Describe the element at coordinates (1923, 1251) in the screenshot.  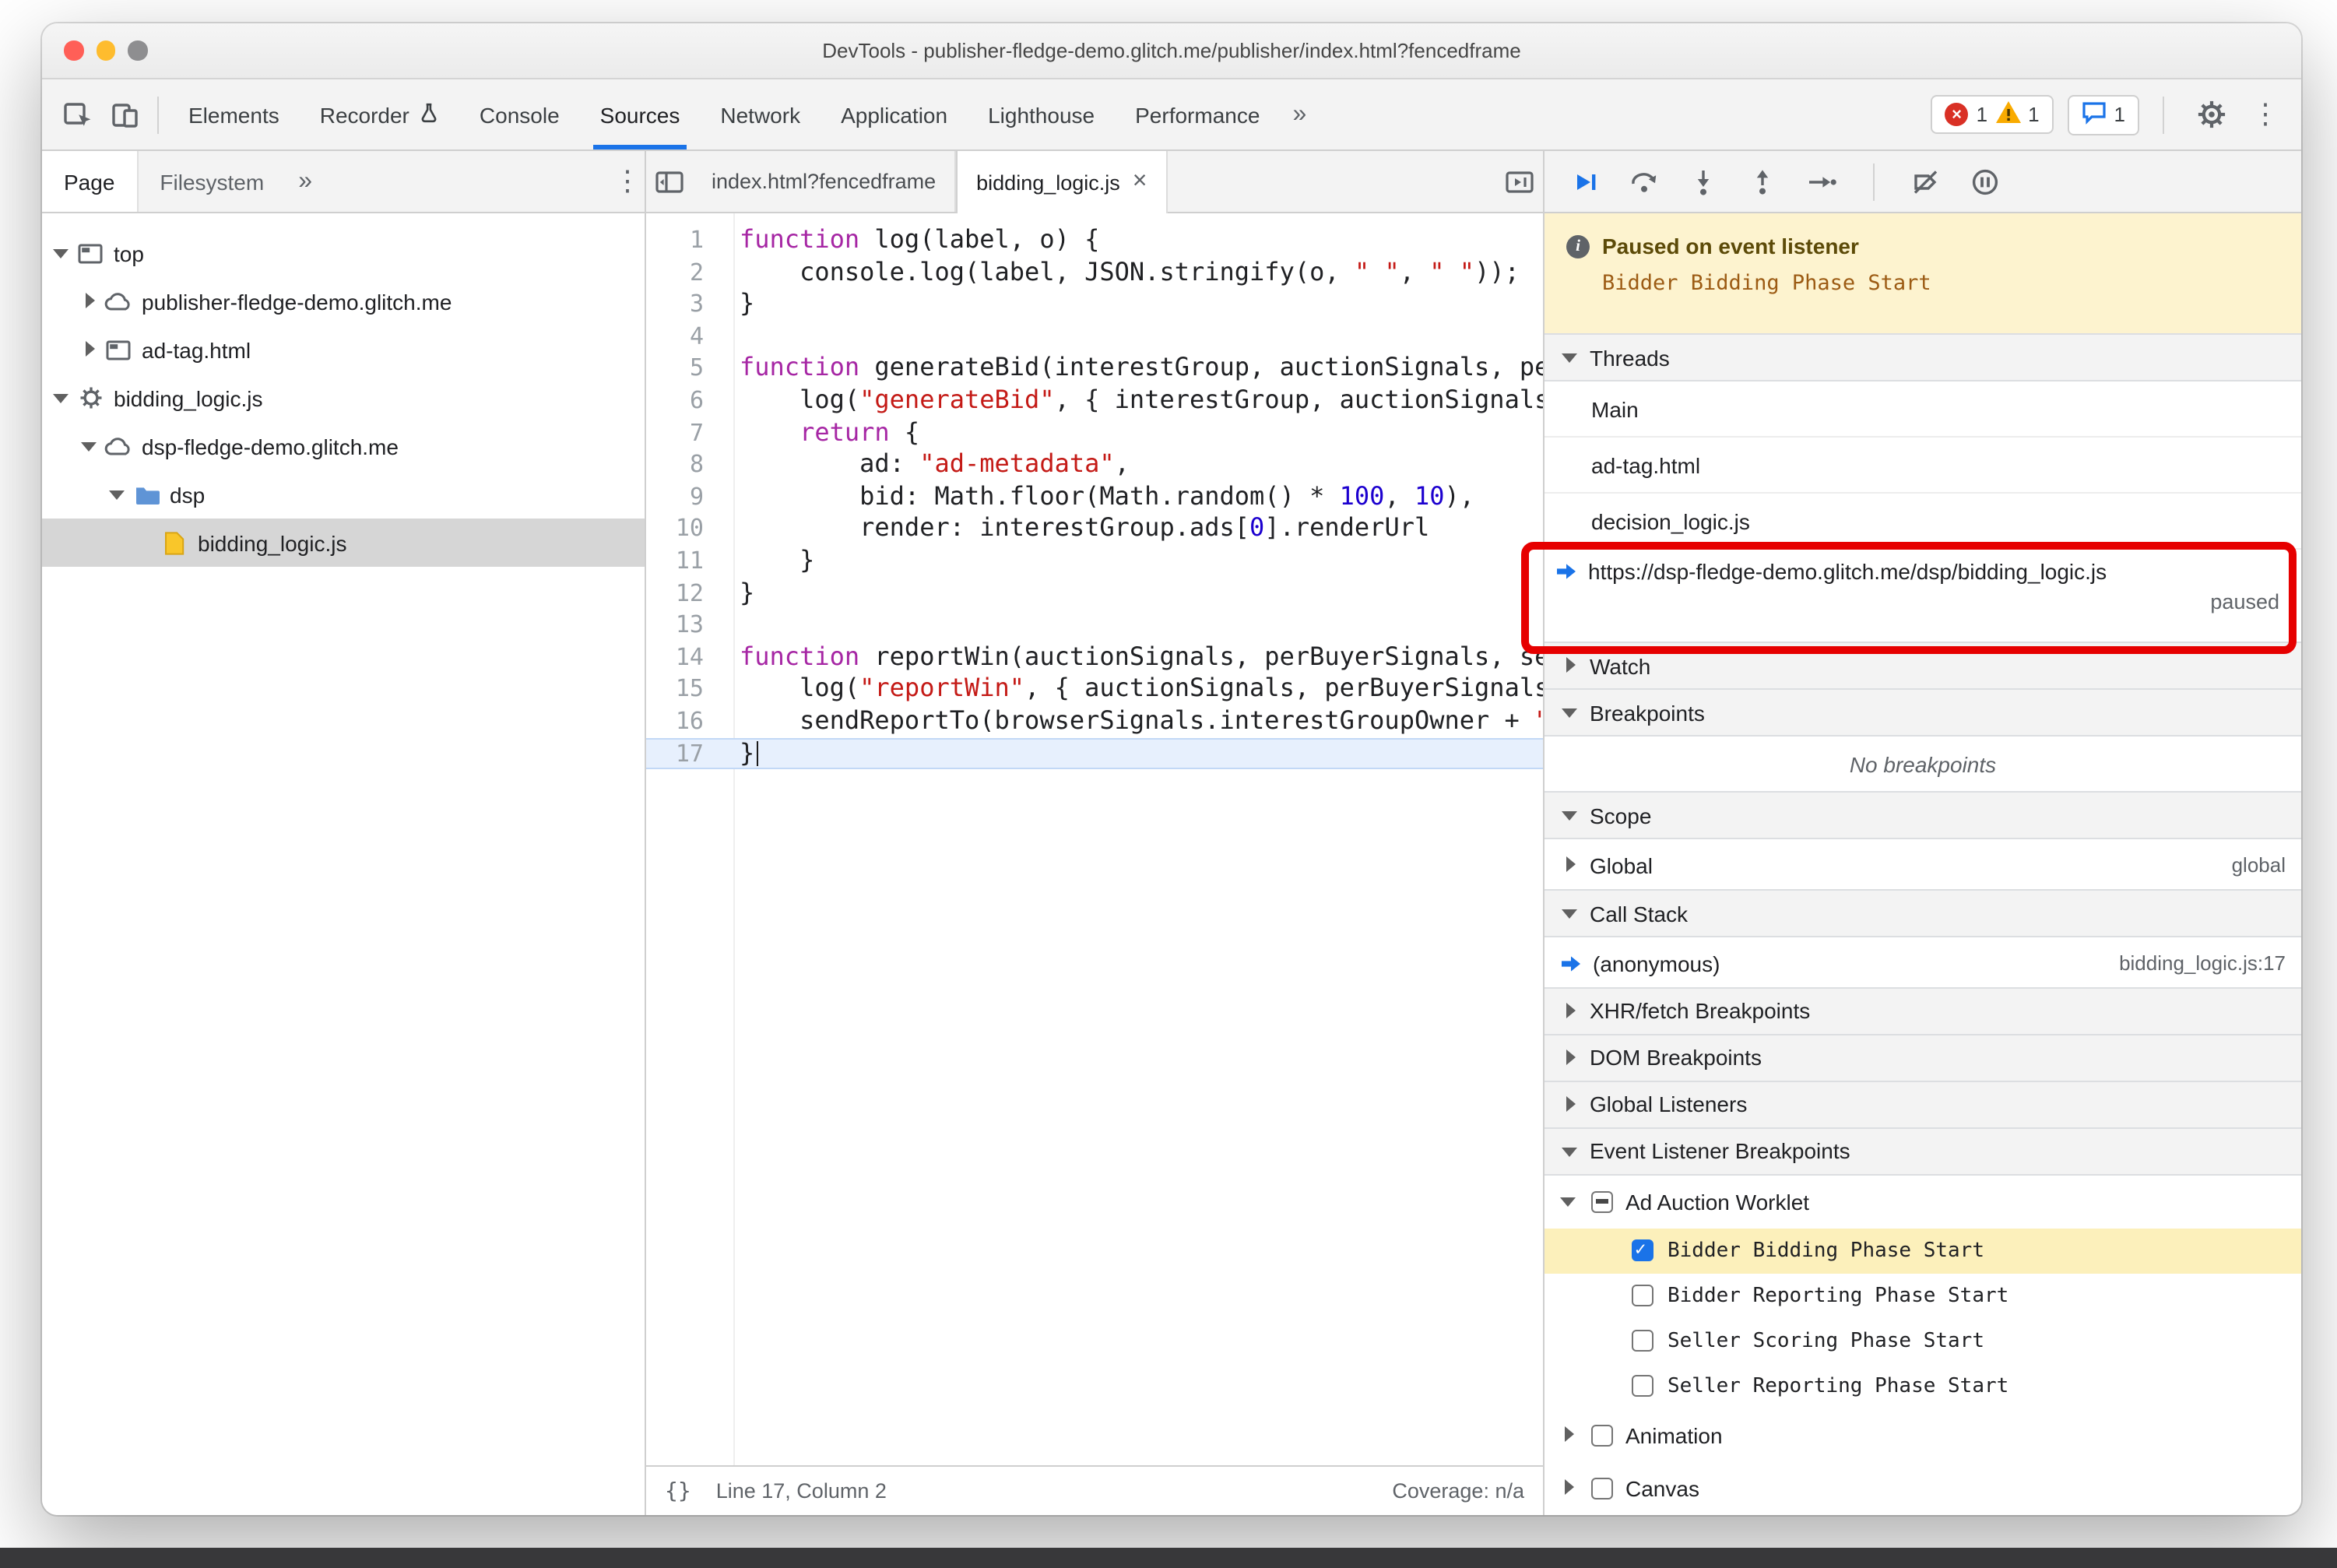
I see `elb-event: Bidder Bidding Phase Start` at that location.